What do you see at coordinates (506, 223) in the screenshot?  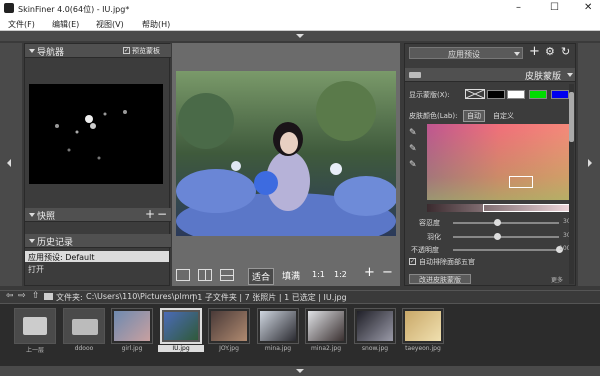 I see `tolerance-slider` at bounding box center [506, 223].